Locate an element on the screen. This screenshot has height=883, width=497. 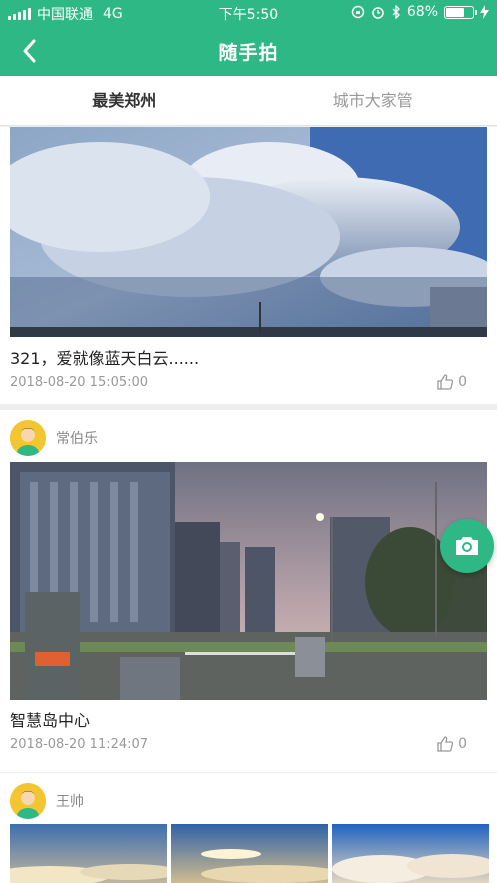
rotation-lock-icon is located at coordinates (358, 12).